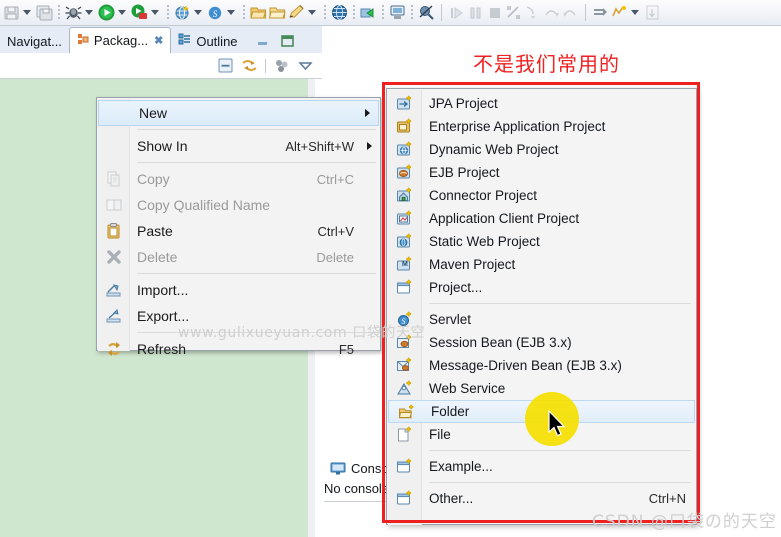 The image size is (781, 537). I want to click on submenu-item-other-shortcut: Ctrl+N, so click(667, 498).